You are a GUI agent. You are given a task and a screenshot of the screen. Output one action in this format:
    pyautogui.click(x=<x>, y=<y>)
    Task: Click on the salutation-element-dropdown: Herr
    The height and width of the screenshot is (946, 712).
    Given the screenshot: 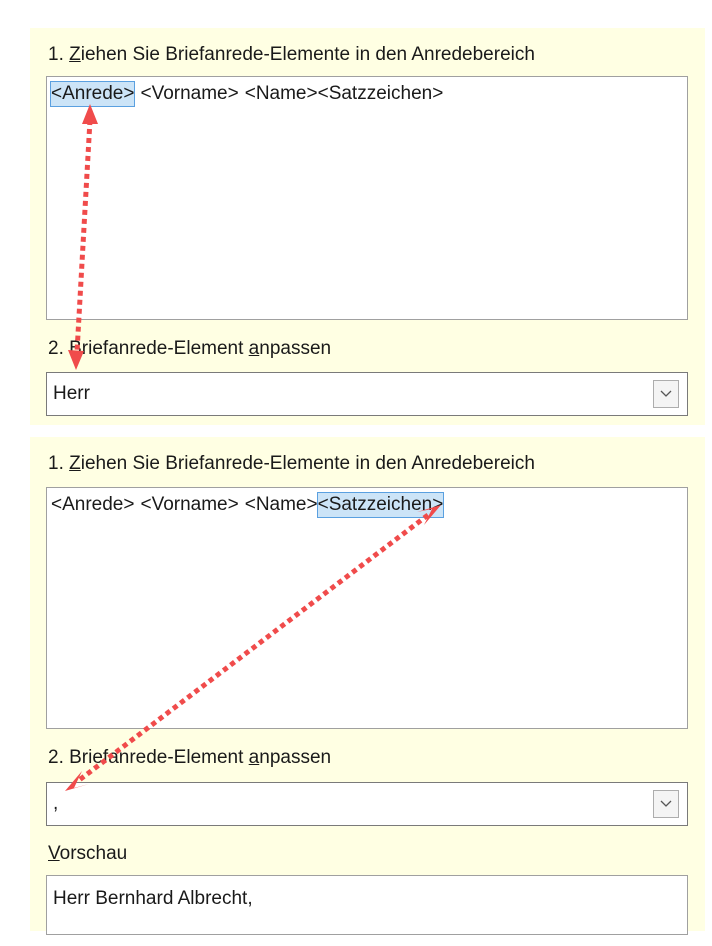 What is the action you would take?
    pyautogui.click(x=367, y=394)
    